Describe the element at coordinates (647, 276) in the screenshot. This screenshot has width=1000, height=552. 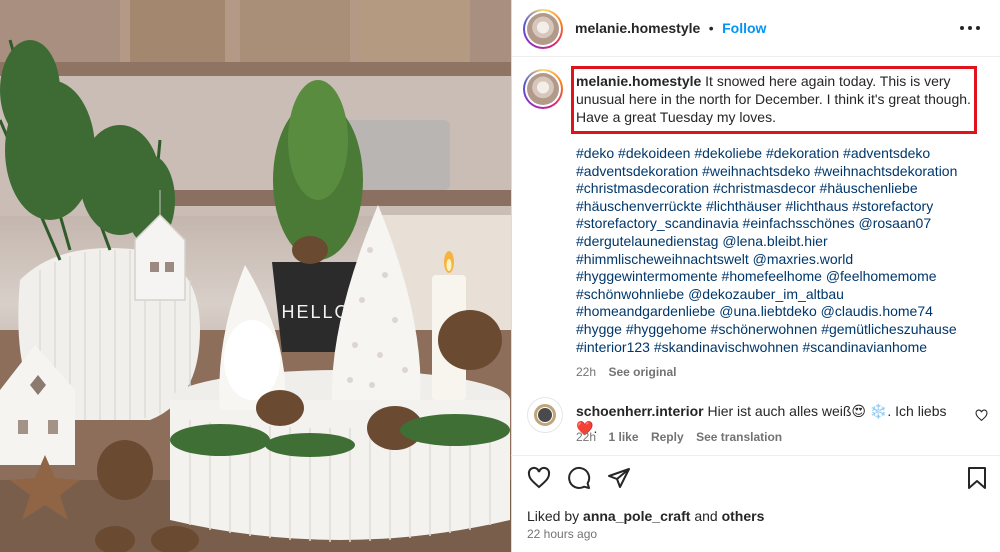
I see `hashtag-link: #hyggewintermomente` at that location.